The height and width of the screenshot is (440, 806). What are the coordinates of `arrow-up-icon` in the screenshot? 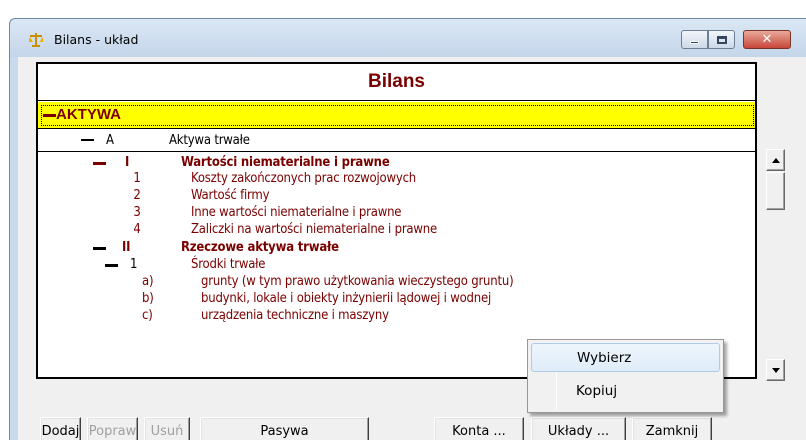 It's located at (775, 160).